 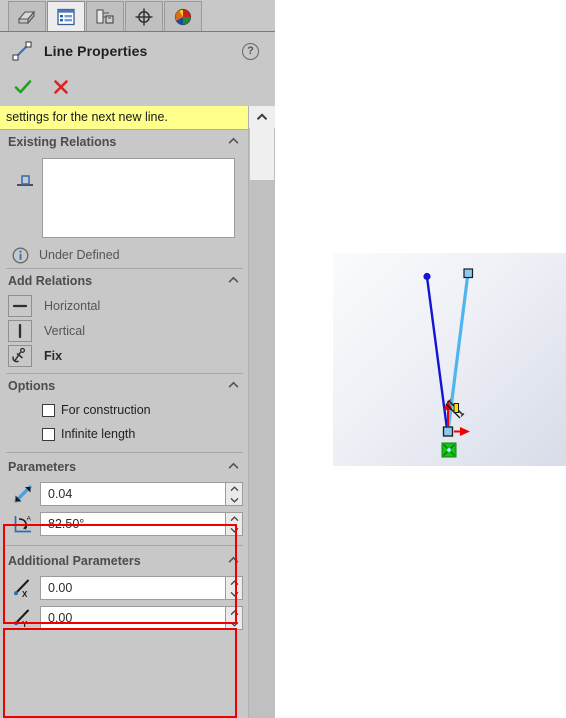 I want to click on infinite-length-row: Infinite length, so click(x=124, y=434).